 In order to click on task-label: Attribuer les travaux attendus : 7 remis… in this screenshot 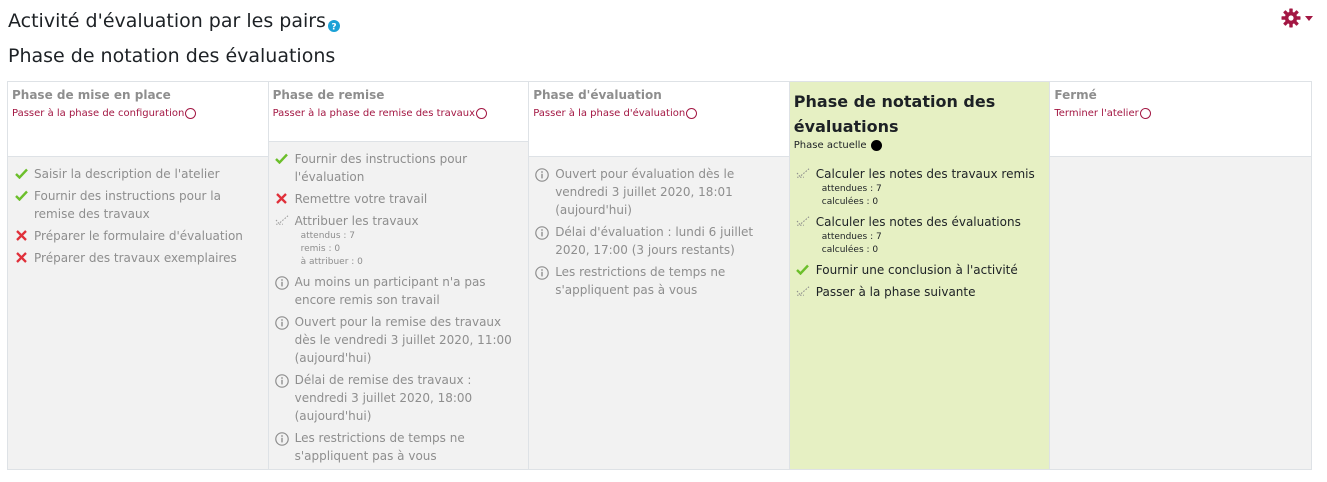, I will do `click(409, 240)`.